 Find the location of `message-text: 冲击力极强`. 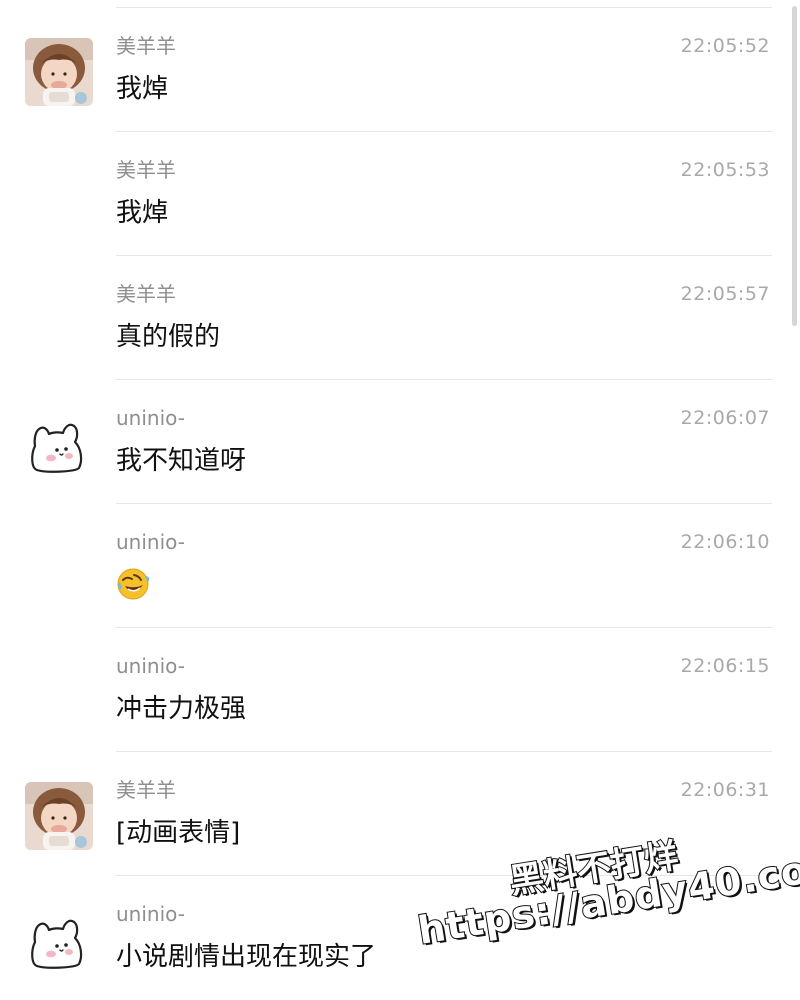

message-text: 冲击力极强 is located at coordinates (181, 709).